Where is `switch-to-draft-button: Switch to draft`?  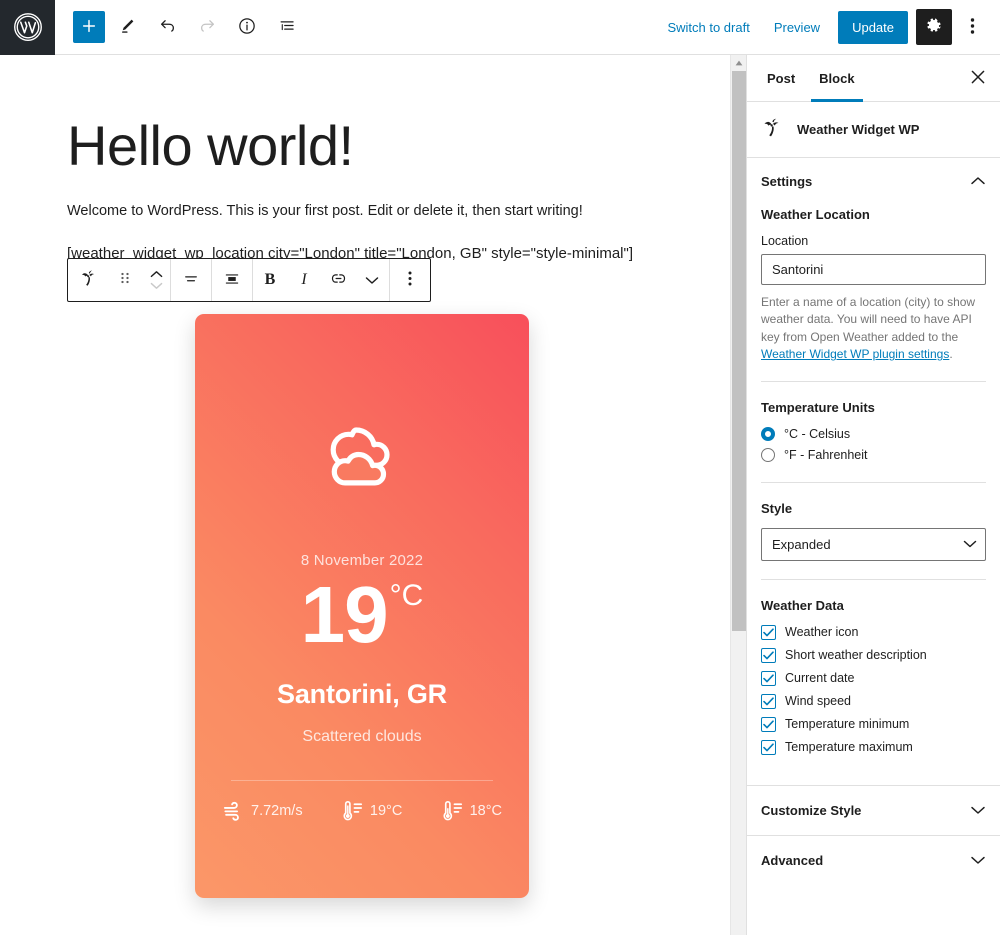 switch-to-draft-button: Switch to draft is located at coordinates (708, 27).